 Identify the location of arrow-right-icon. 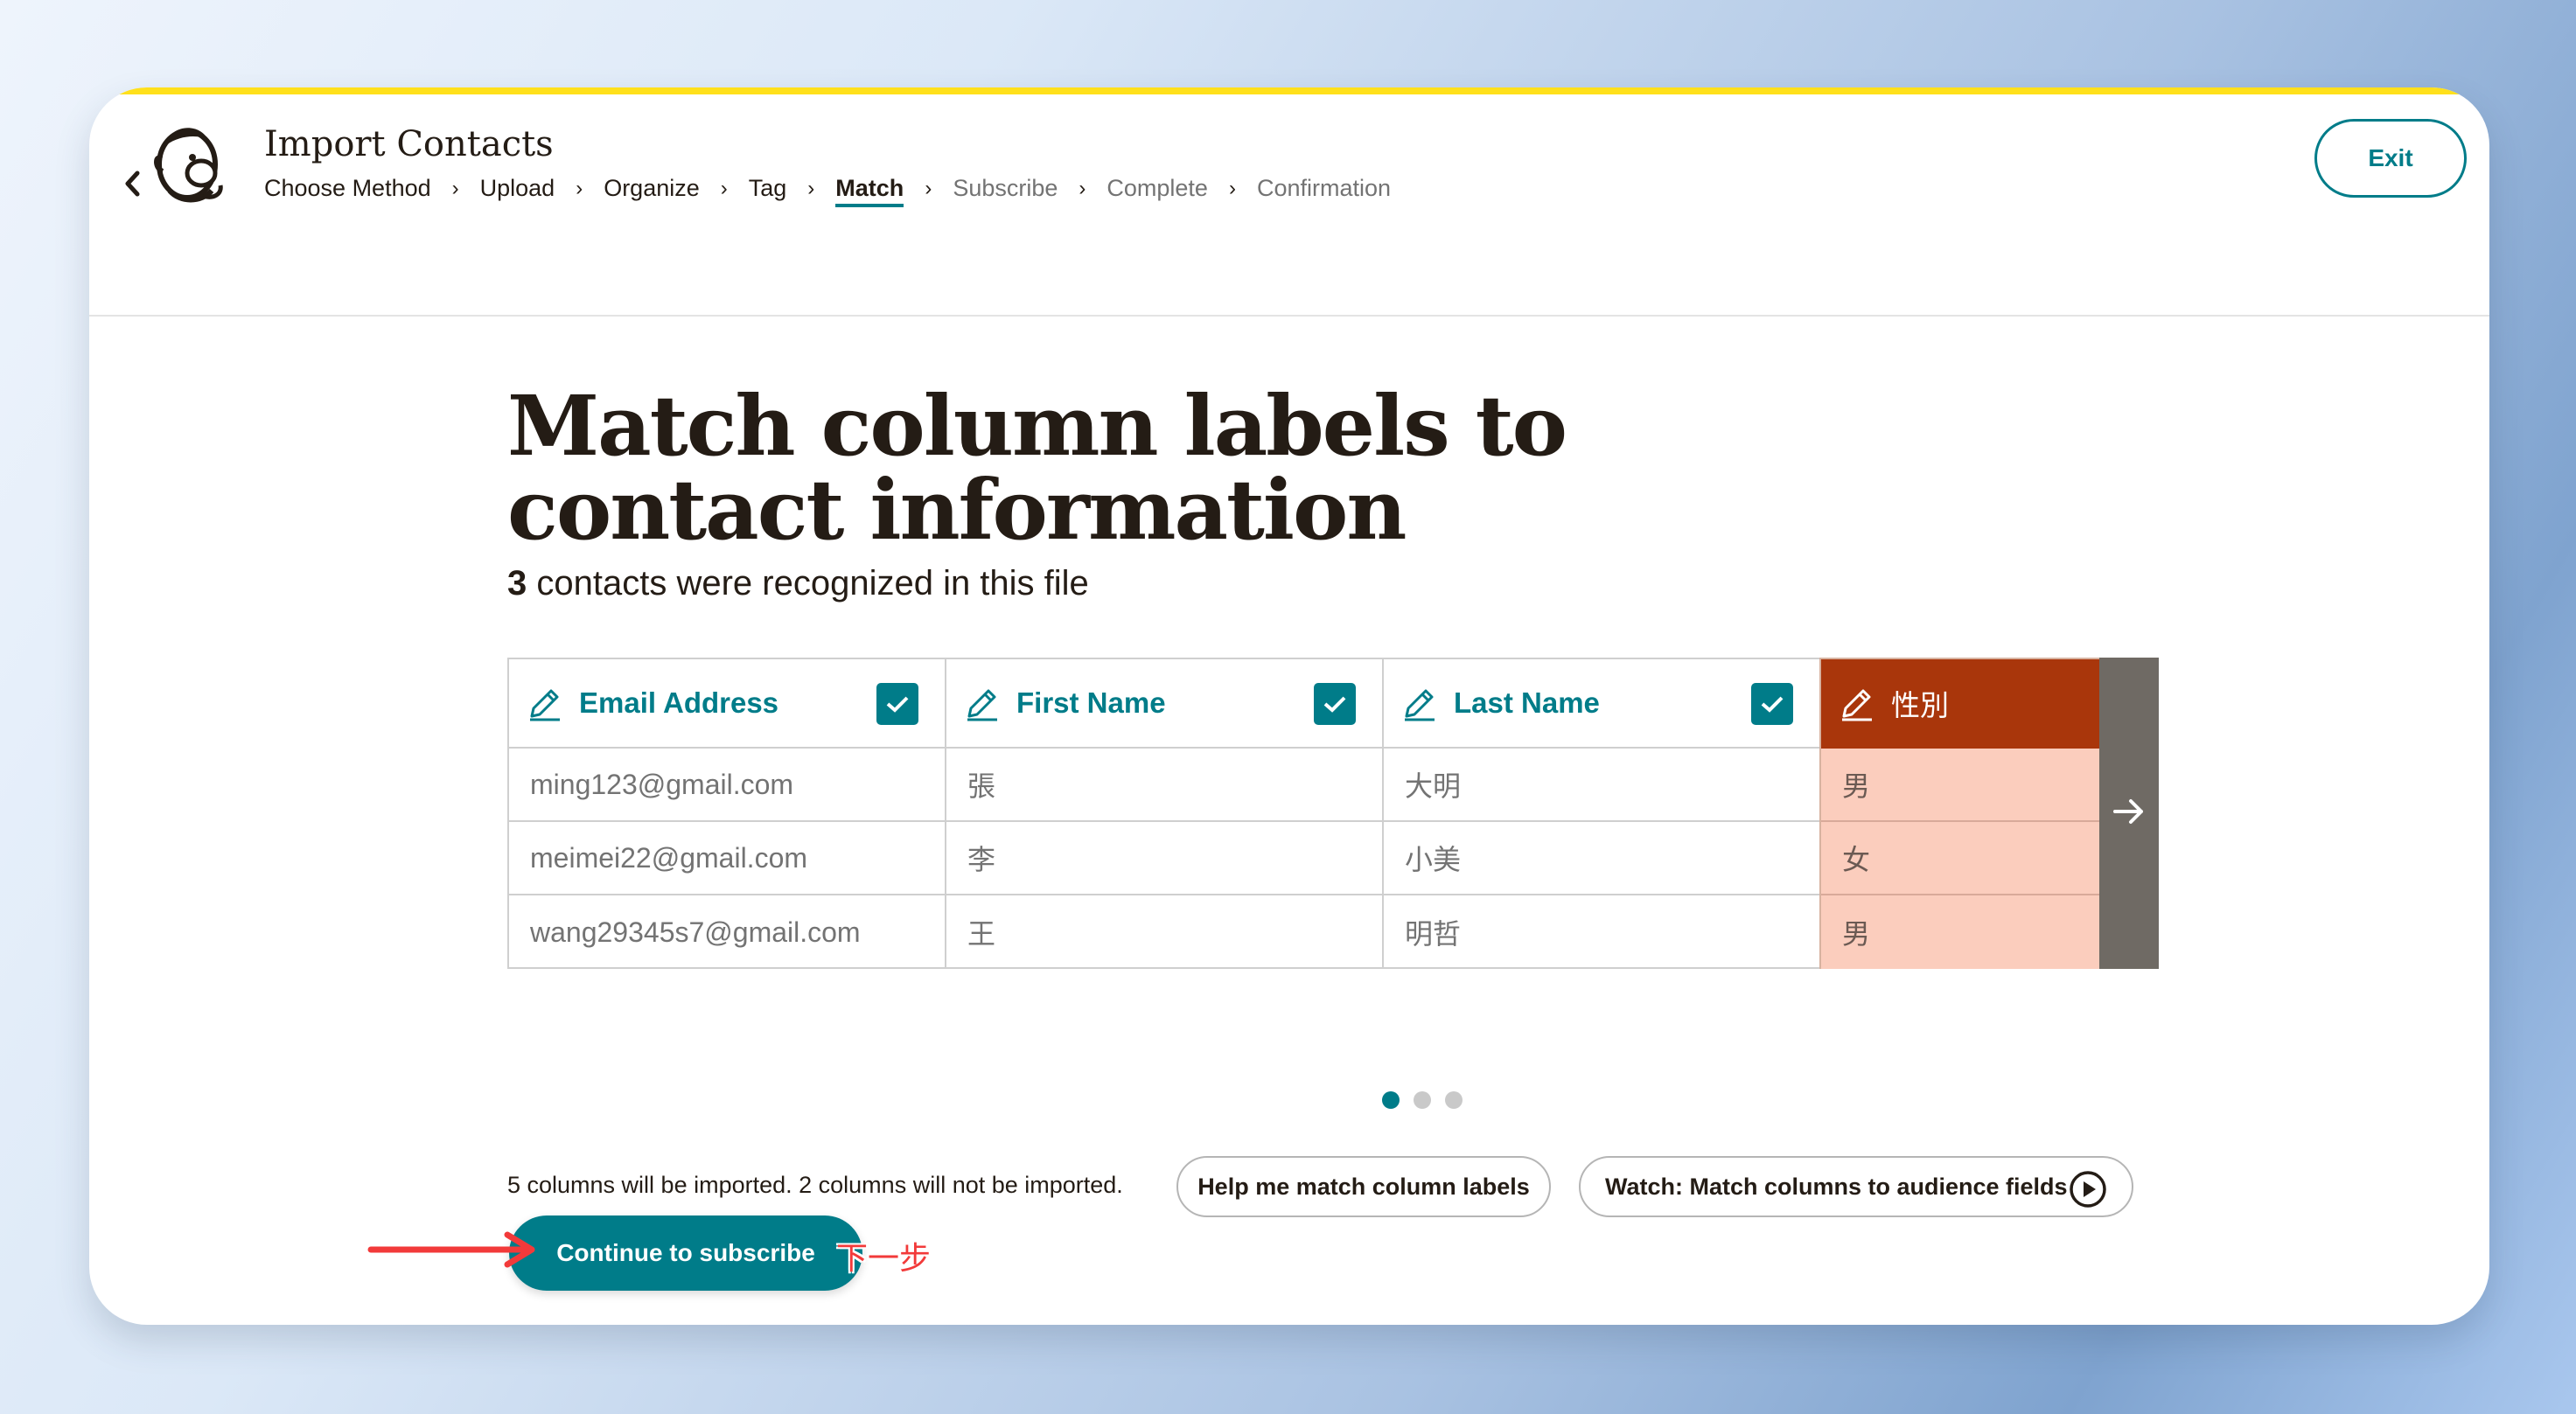
(2129, 814).